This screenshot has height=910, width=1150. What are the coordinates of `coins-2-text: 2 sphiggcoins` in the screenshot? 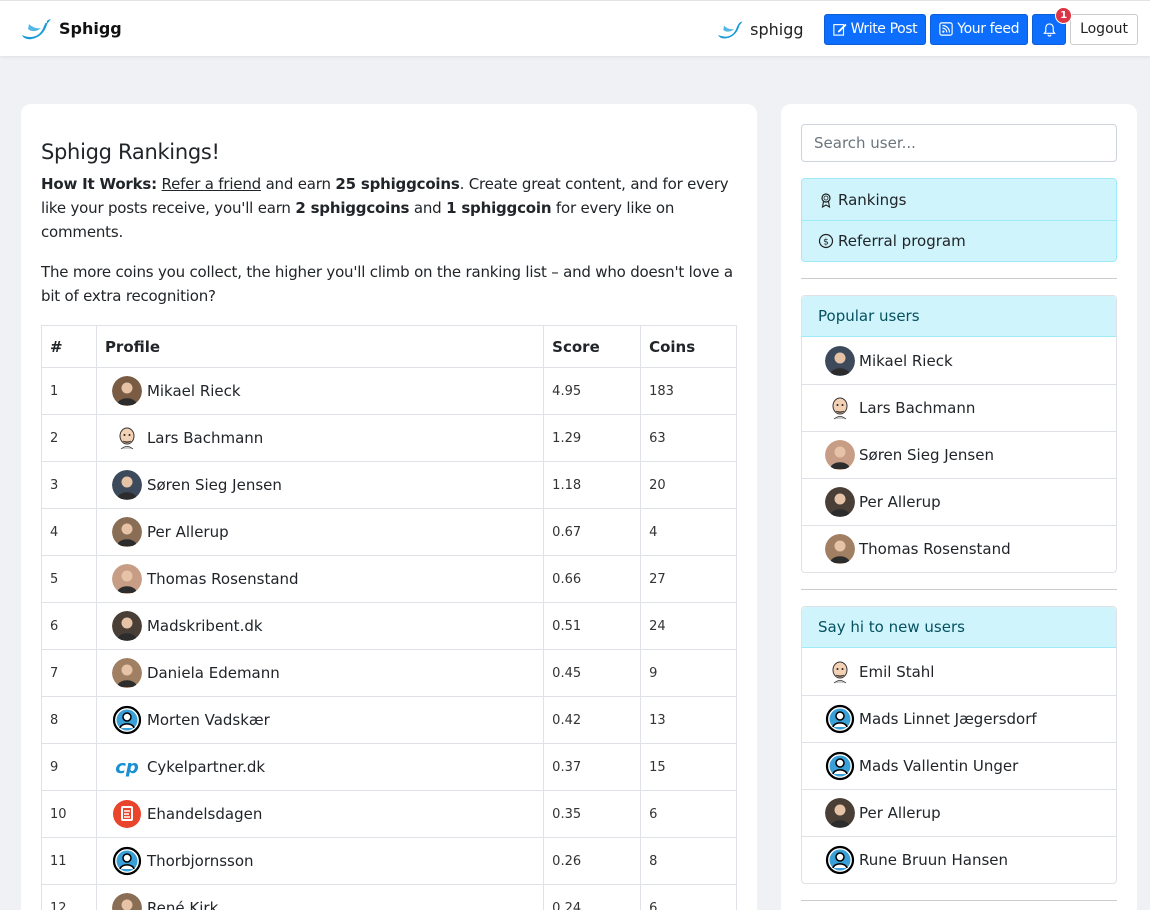 It's located at (352, 208).